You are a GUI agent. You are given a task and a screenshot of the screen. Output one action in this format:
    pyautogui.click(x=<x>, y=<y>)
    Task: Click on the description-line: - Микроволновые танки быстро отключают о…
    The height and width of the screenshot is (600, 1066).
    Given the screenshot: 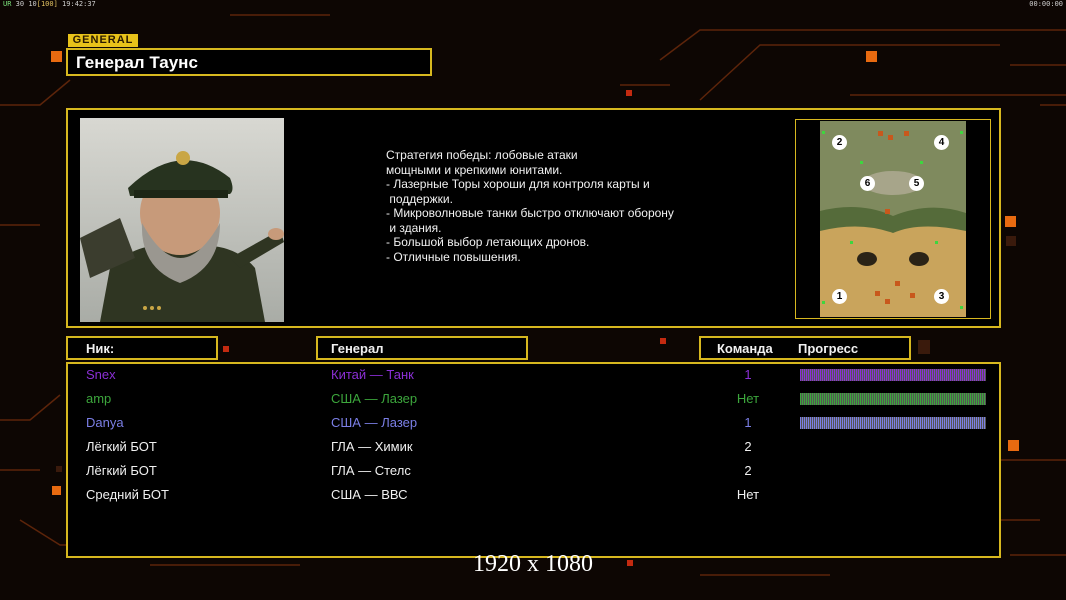 What is the action you would take?
    pyautogui.click(x=530, y=213)
    